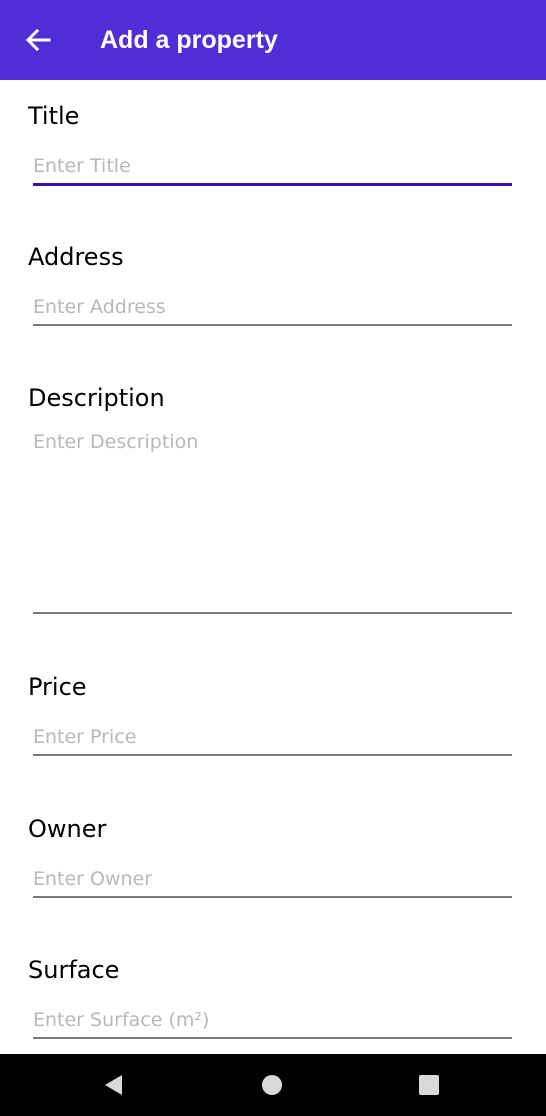 This screenshot has width=546, height=1116. I want to click on page-title: Add a property, so click(189, 39).